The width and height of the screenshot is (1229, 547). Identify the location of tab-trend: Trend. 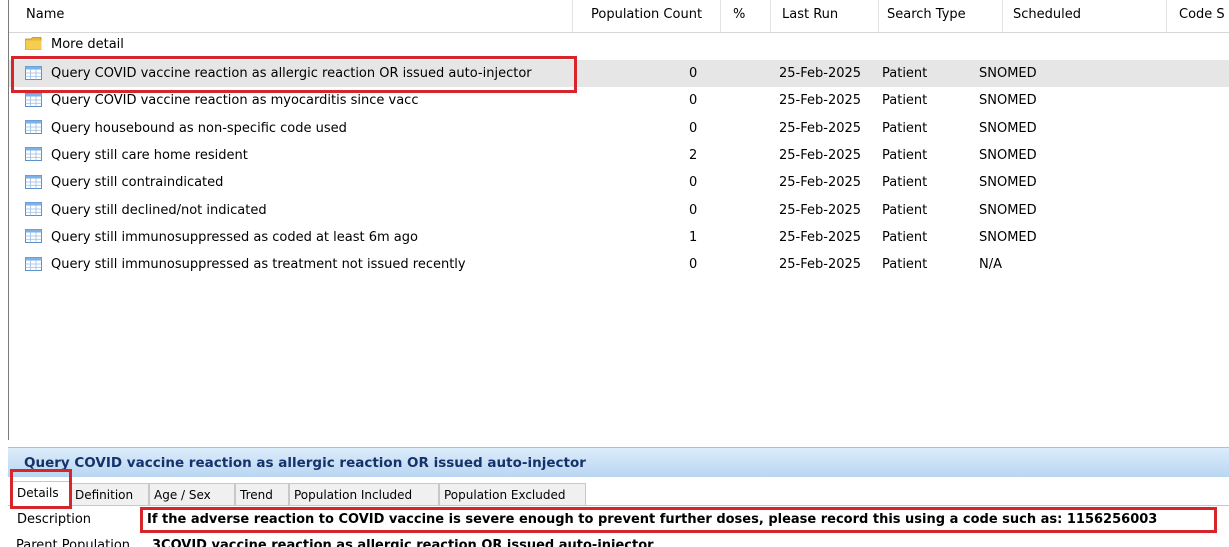
(262, 494).